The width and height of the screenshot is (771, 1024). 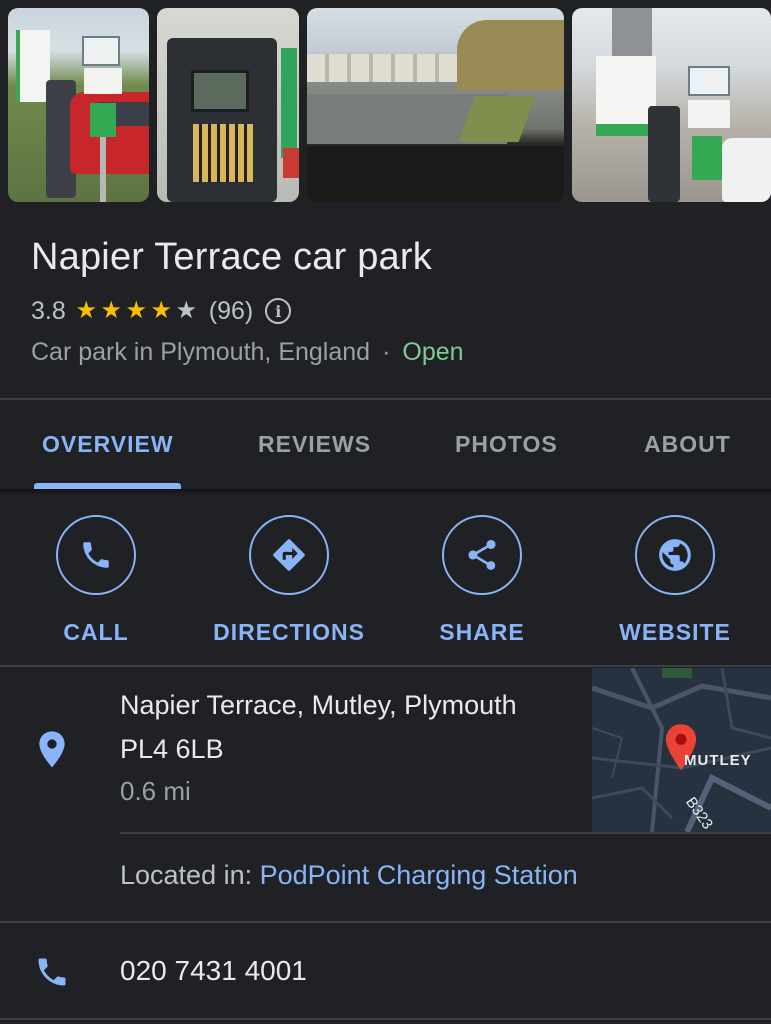 What do you see at coordinates (314, 444) in the screenshot?
I see `tab-reviews: REVIEWS` at bounding box center [314, 444].